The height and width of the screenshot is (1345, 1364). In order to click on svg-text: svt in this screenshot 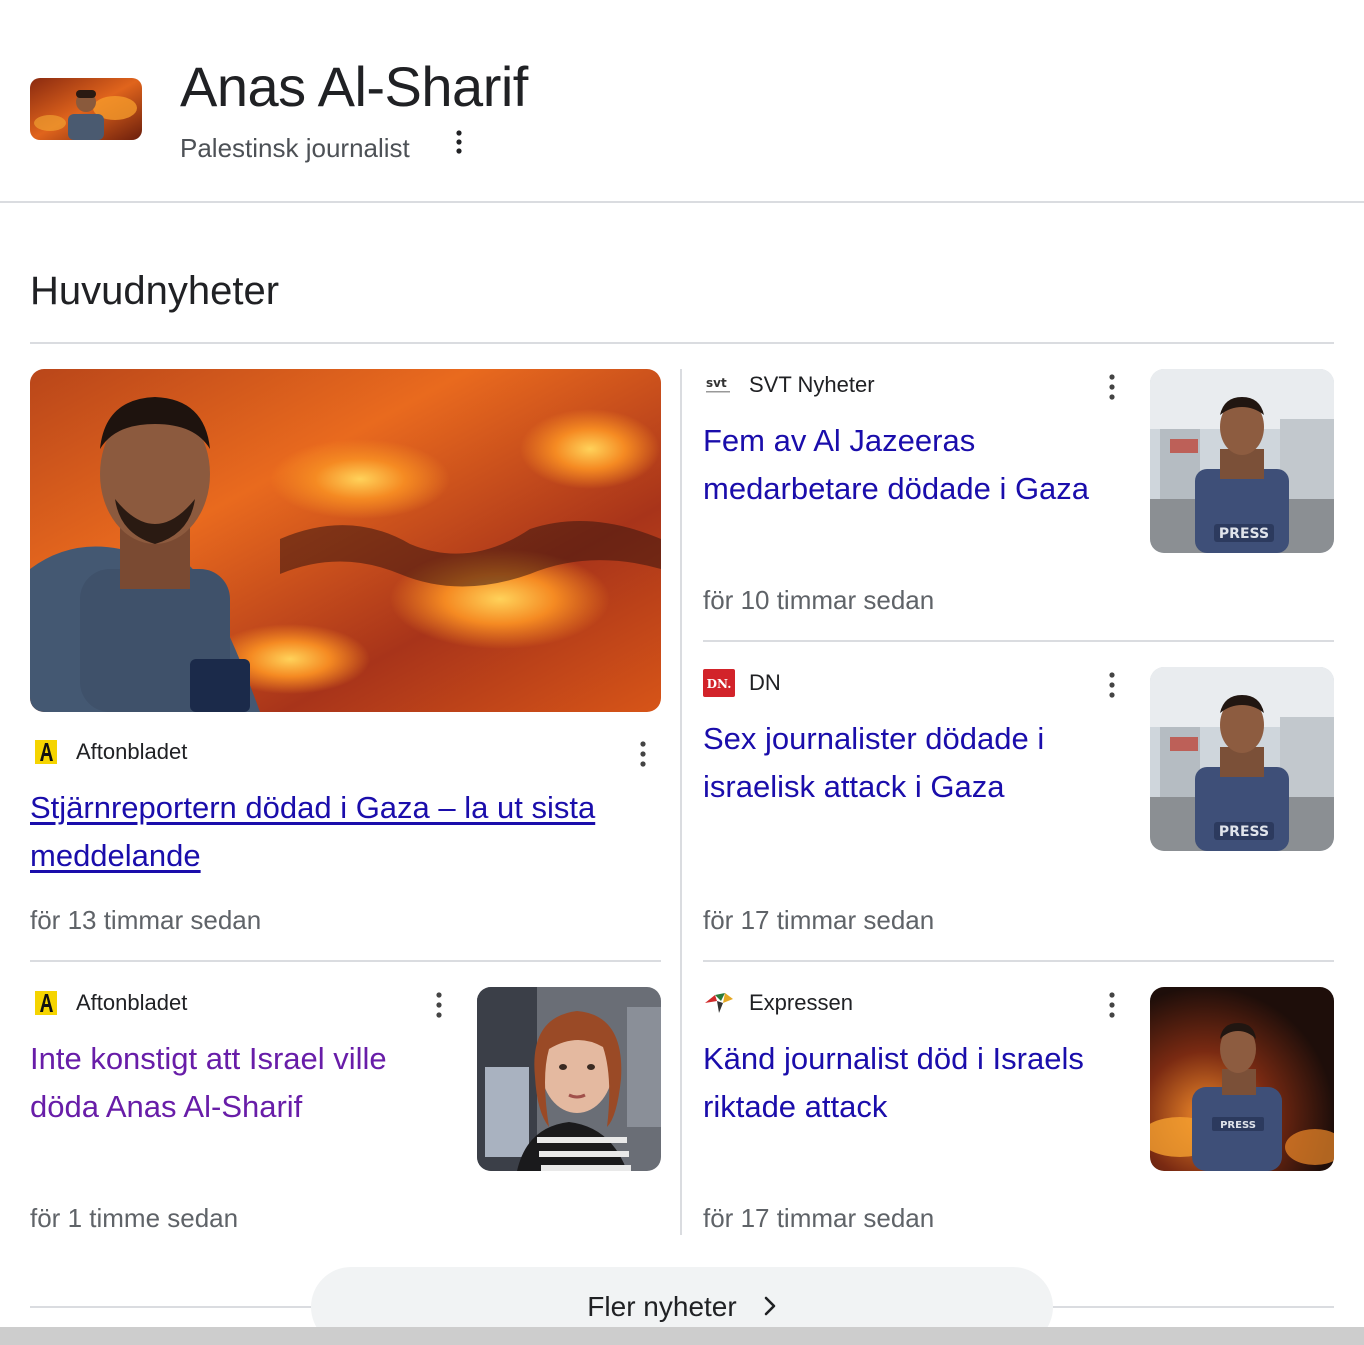, I will do `click(716, 383)`.